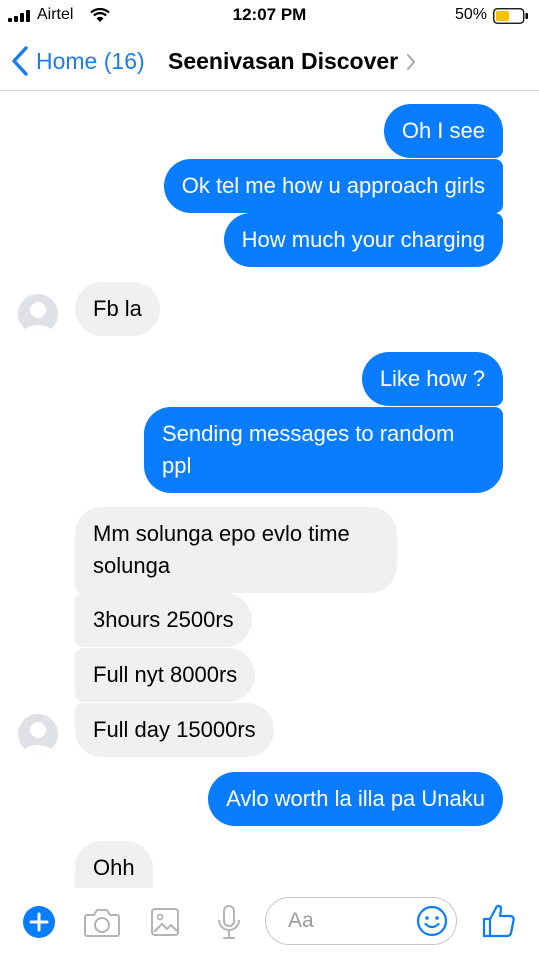 This screenshot has width=539, height=960. Describe the element at coordinates (20, 61) in the screenshot. I see `chevron-left-icon` at that location.